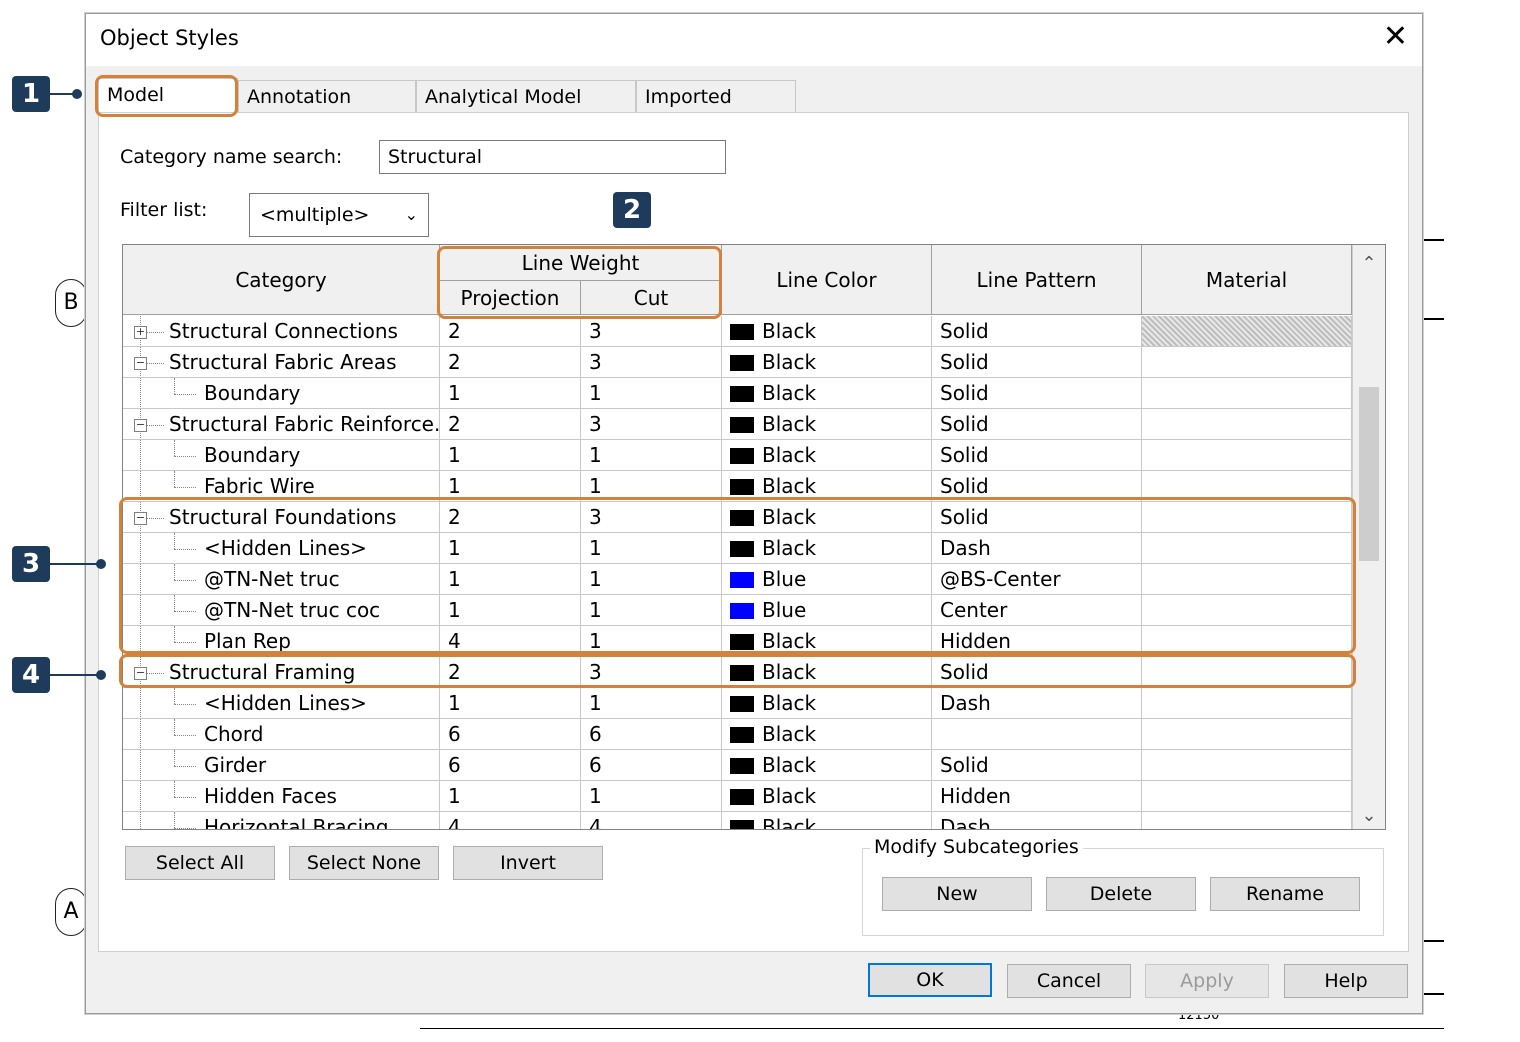 This screenshot has width=1520, height=1042. Describe the element at coordinates (737, 579) in the screenshot. I see `table-row: @TN-Net truc 1 1 Blue @BS-Center` at that location.